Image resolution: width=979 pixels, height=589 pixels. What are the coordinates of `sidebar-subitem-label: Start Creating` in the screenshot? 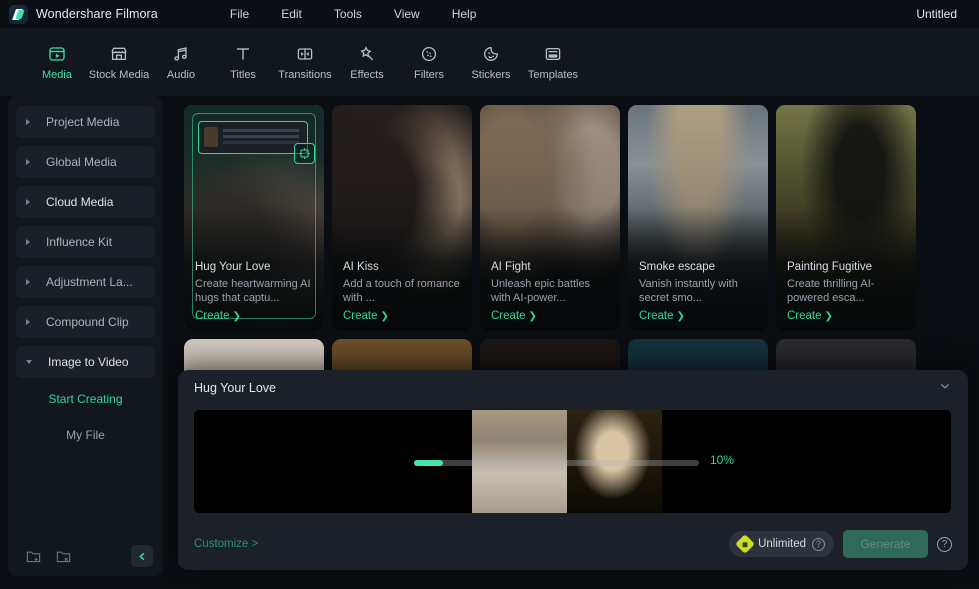 It's located at (85, 399).